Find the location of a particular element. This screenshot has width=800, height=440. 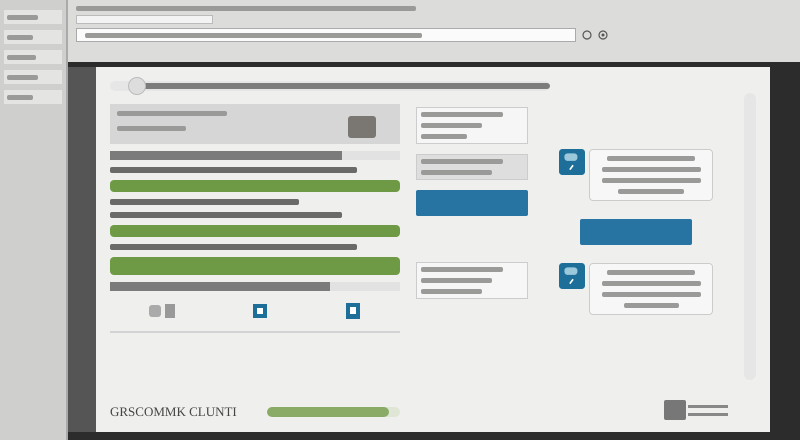

refresh-icon is located at coordinates (603, 35).